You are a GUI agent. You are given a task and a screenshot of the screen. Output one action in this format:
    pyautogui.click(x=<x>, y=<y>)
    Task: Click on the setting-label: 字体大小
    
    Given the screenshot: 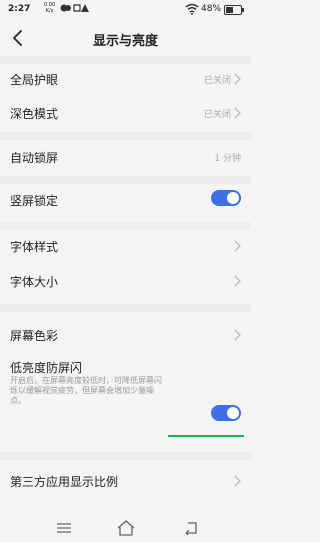 What is the action you would take?
    pyautogui.click(x=34, y=282)
    